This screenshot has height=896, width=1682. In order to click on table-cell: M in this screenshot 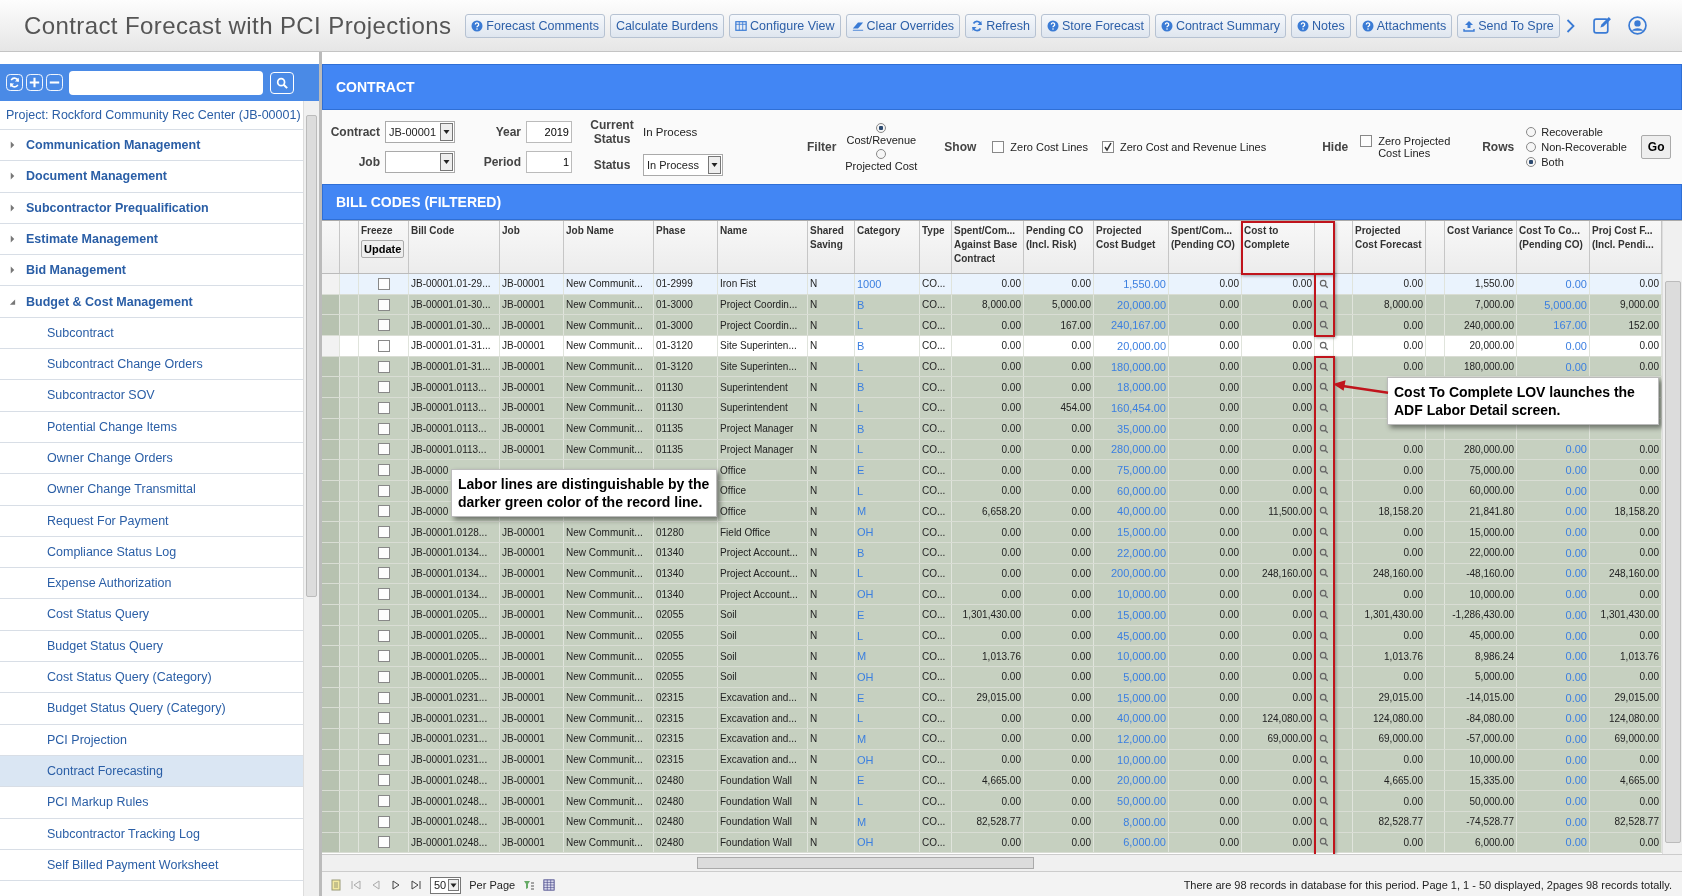, I will do `click(862, 821)`.